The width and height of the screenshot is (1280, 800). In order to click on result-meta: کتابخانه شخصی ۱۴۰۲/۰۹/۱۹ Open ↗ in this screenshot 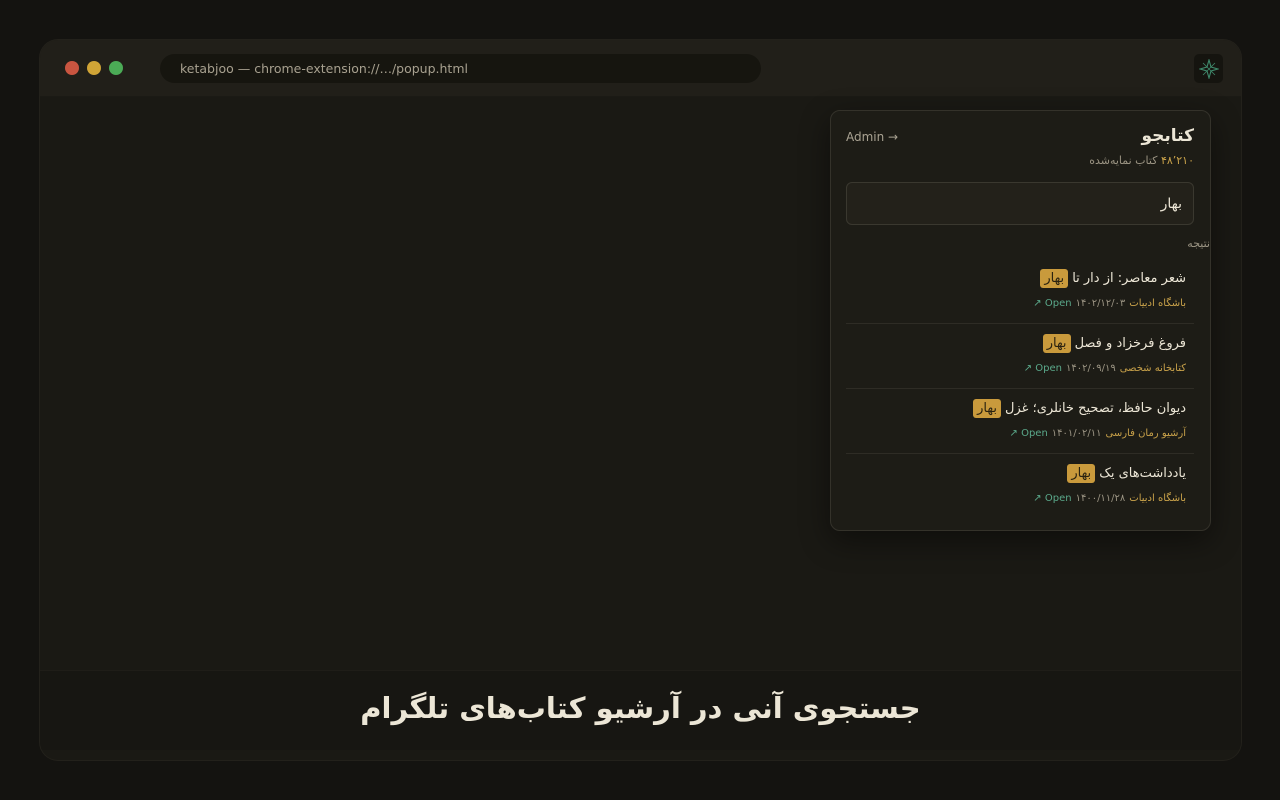, I will do `click(1105, 368)`.